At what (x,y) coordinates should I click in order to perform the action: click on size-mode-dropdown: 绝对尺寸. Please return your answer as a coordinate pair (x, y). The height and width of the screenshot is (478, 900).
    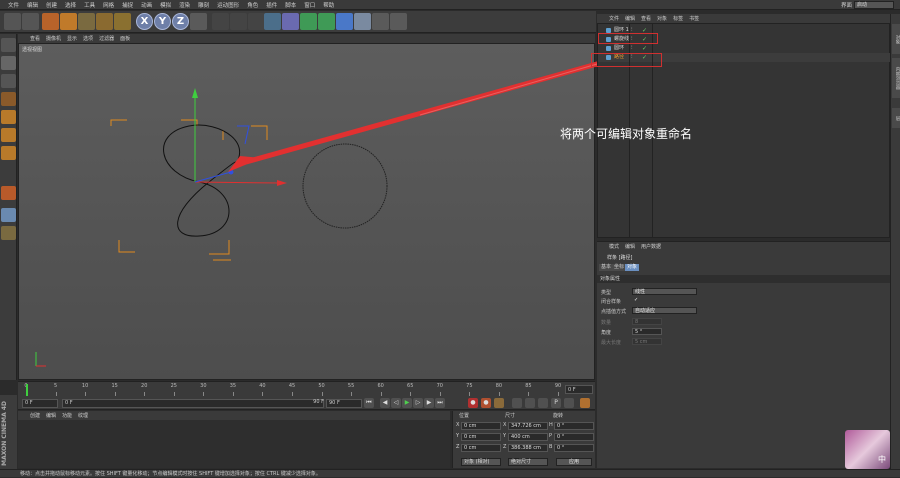
    Looking at the image, I should click on (528, 462).